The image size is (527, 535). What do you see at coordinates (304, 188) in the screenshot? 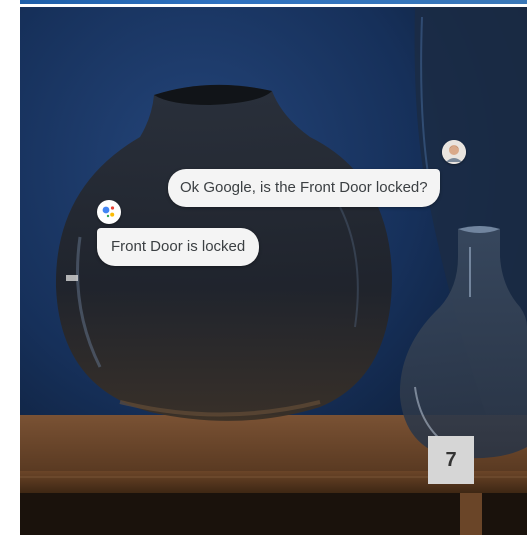
I see `user-query-bubble: Ok Google, is the Front Door locked?` at bounding box center [304, 188].